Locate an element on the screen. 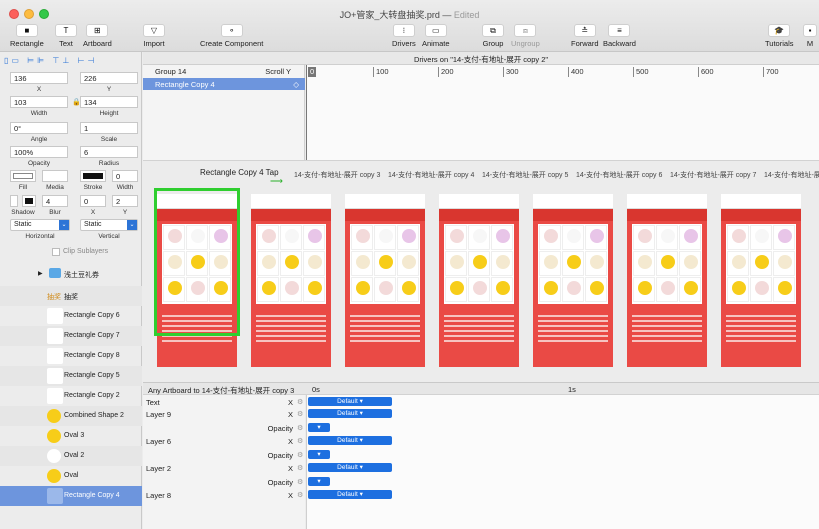 The image size is (819, 529). media-well is located at coordinates (55, 176).